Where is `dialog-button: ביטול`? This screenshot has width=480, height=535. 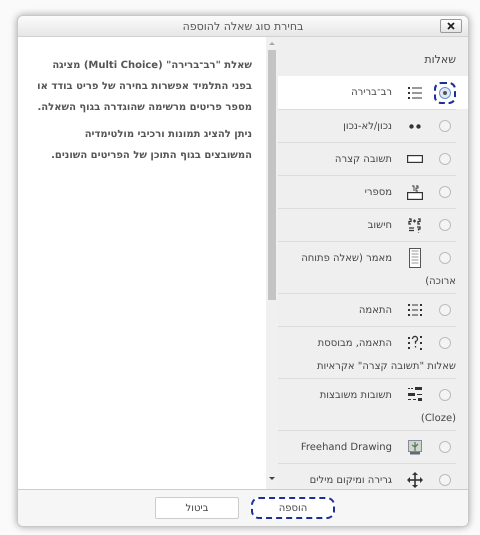 dialog-button: ביטול is located at coordinates (197, 508).